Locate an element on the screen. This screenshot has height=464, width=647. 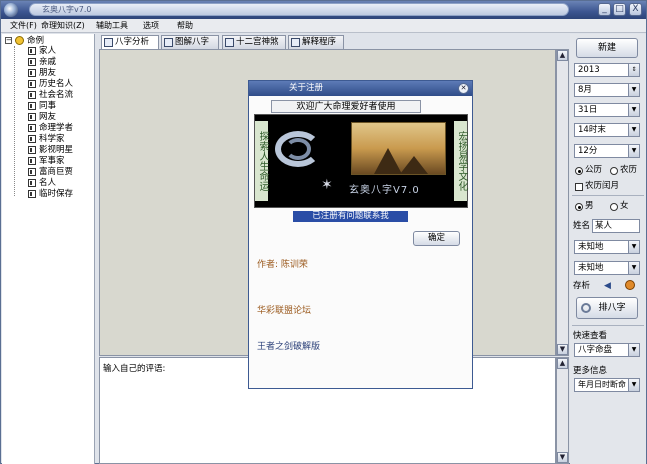
new-button: 新建 is located at coordinates (607, 48).